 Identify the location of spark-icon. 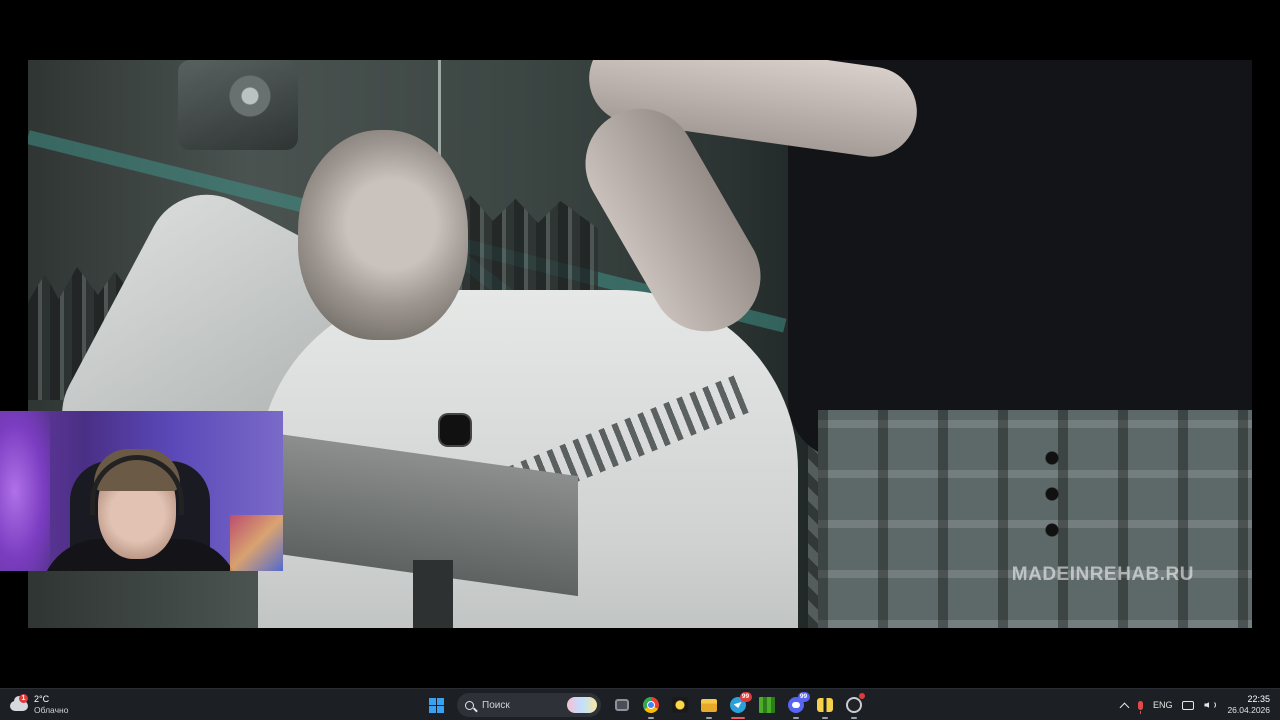
(679, 705).